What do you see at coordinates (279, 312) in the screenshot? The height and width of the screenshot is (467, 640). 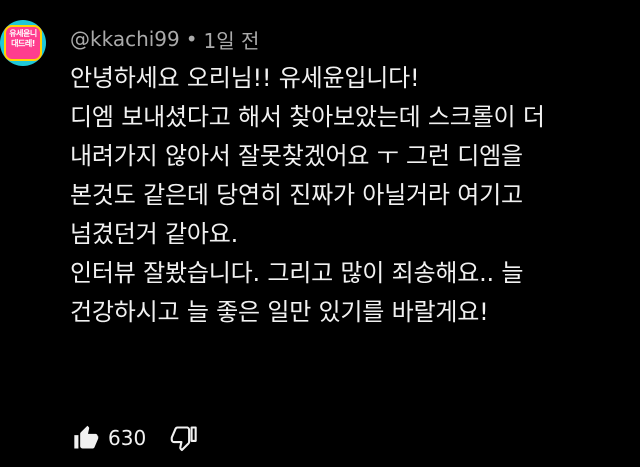 I see `comment-line: 건강하시고 늘 좋은 일만 있기를 바랄게요!` at bounding box center [279, 312].